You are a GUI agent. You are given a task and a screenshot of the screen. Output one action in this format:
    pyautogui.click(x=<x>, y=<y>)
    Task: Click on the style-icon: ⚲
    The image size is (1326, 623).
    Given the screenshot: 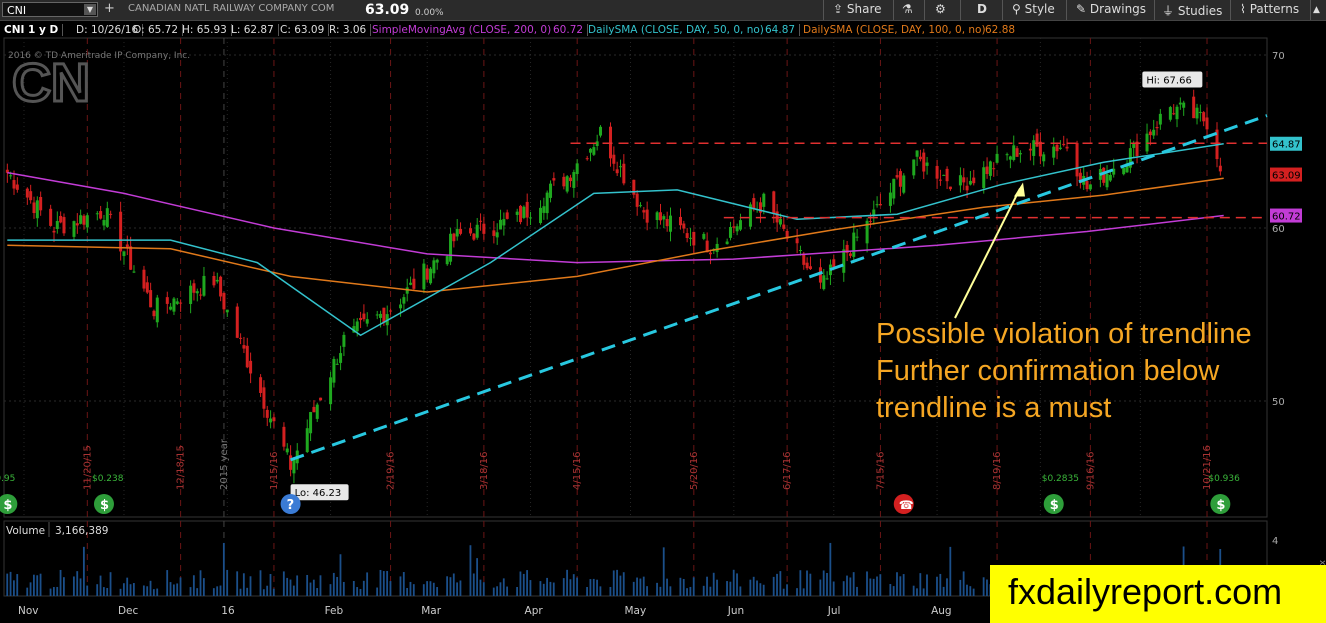 What is the action you would take?
    pyautogui.click(x=1016, y=9)
    